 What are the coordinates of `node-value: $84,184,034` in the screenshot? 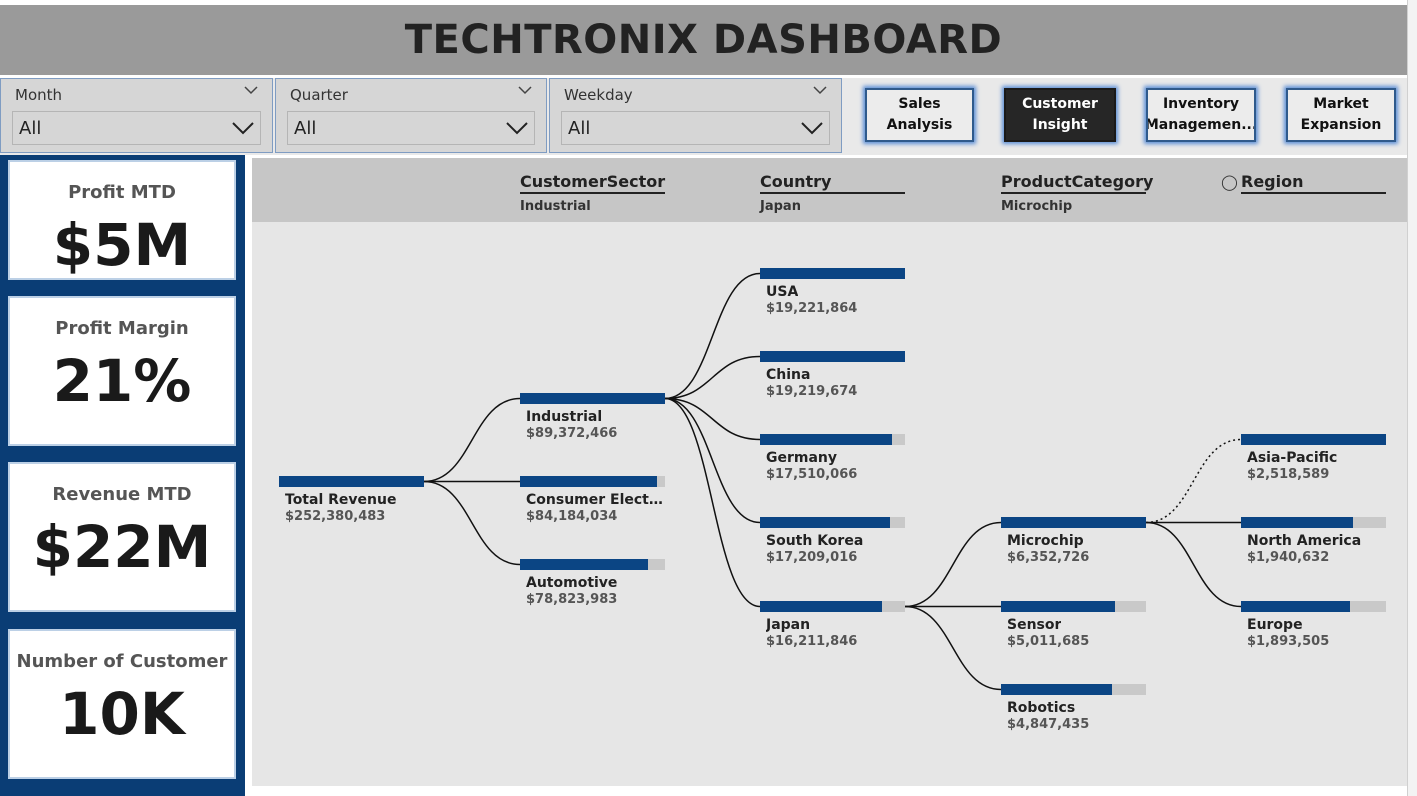 It's located at (572, 516).